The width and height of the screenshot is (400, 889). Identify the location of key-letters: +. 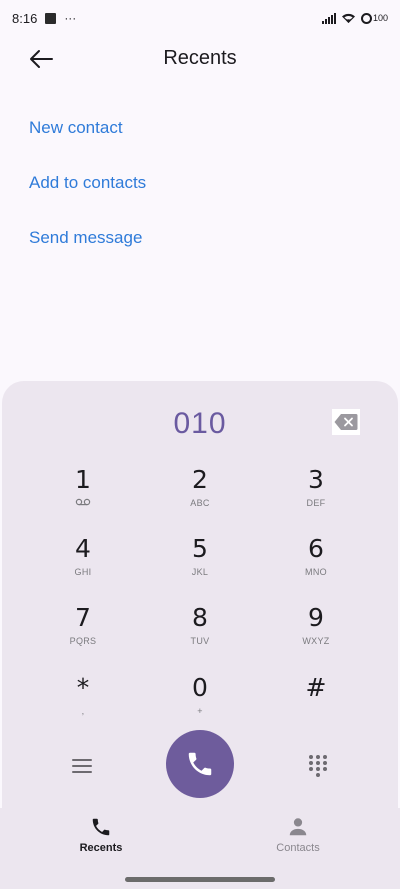
(200, 711).